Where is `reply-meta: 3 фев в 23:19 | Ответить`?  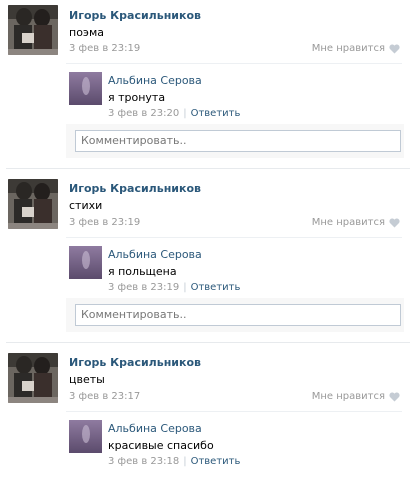 reply-meta: 3 фев в 23:19 | Ответить is located at coordinates (174, 287).